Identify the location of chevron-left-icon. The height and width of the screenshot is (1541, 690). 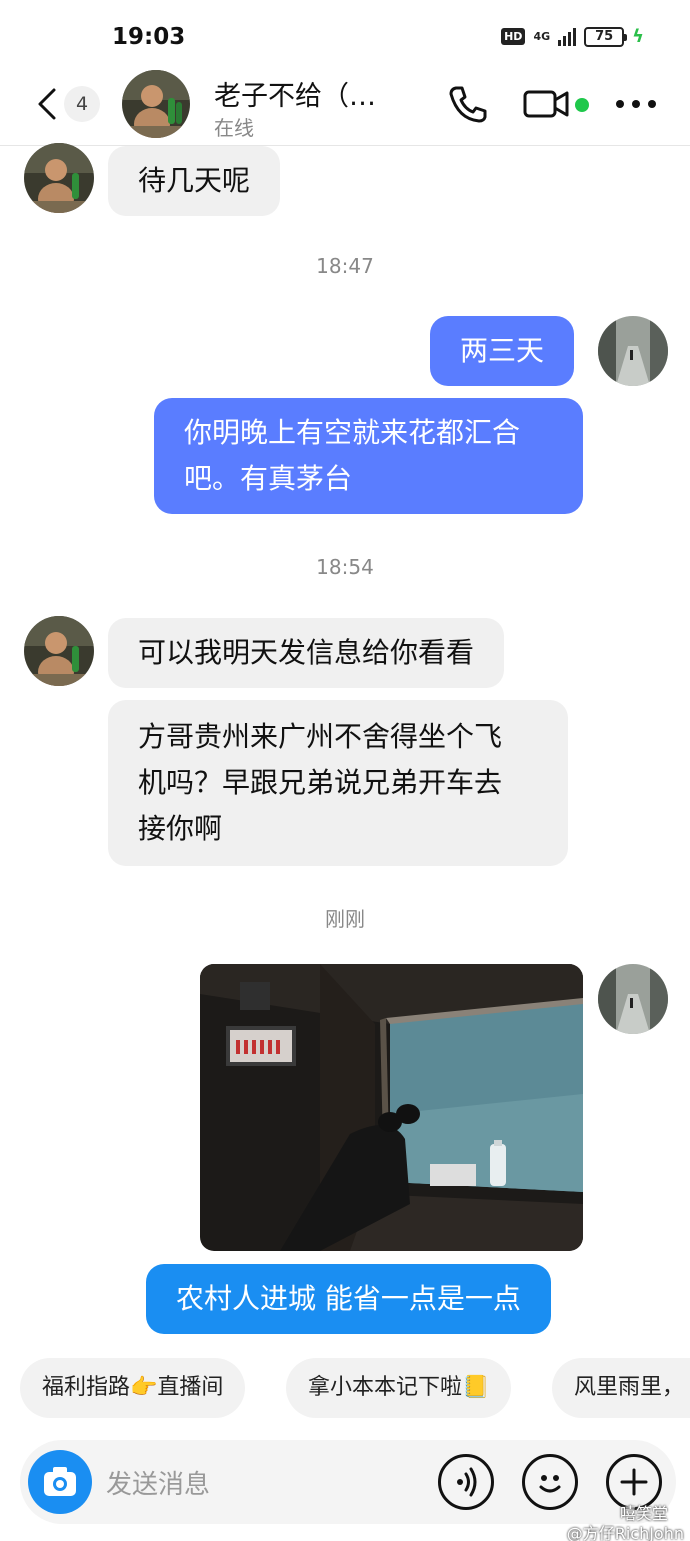
(47, 104).